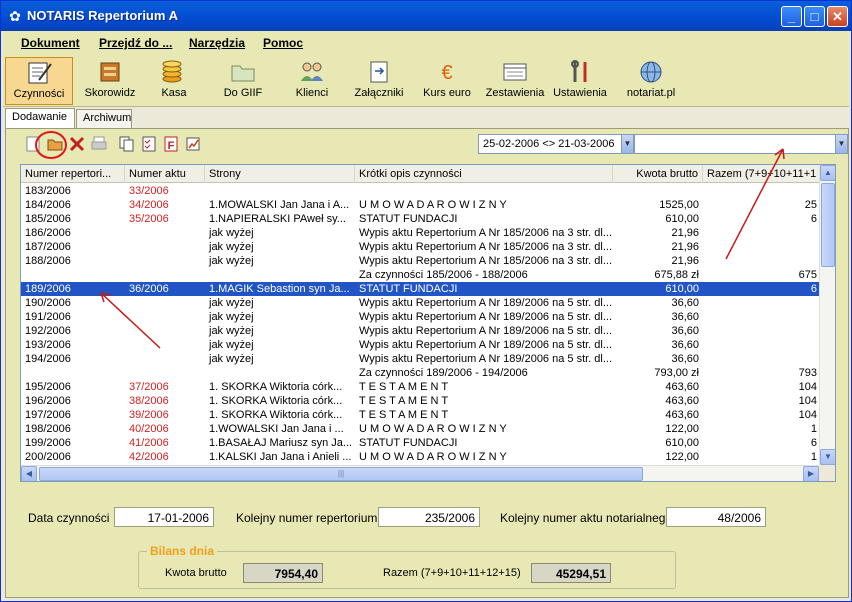 The width and height of the screenshot is (852, 602). What do you see at coordinates (556, 144) in the screenshot?
I see `date-range-select: 25-02-2006 <> 21-03-2006 ▼` at bounding box center [556, 144].